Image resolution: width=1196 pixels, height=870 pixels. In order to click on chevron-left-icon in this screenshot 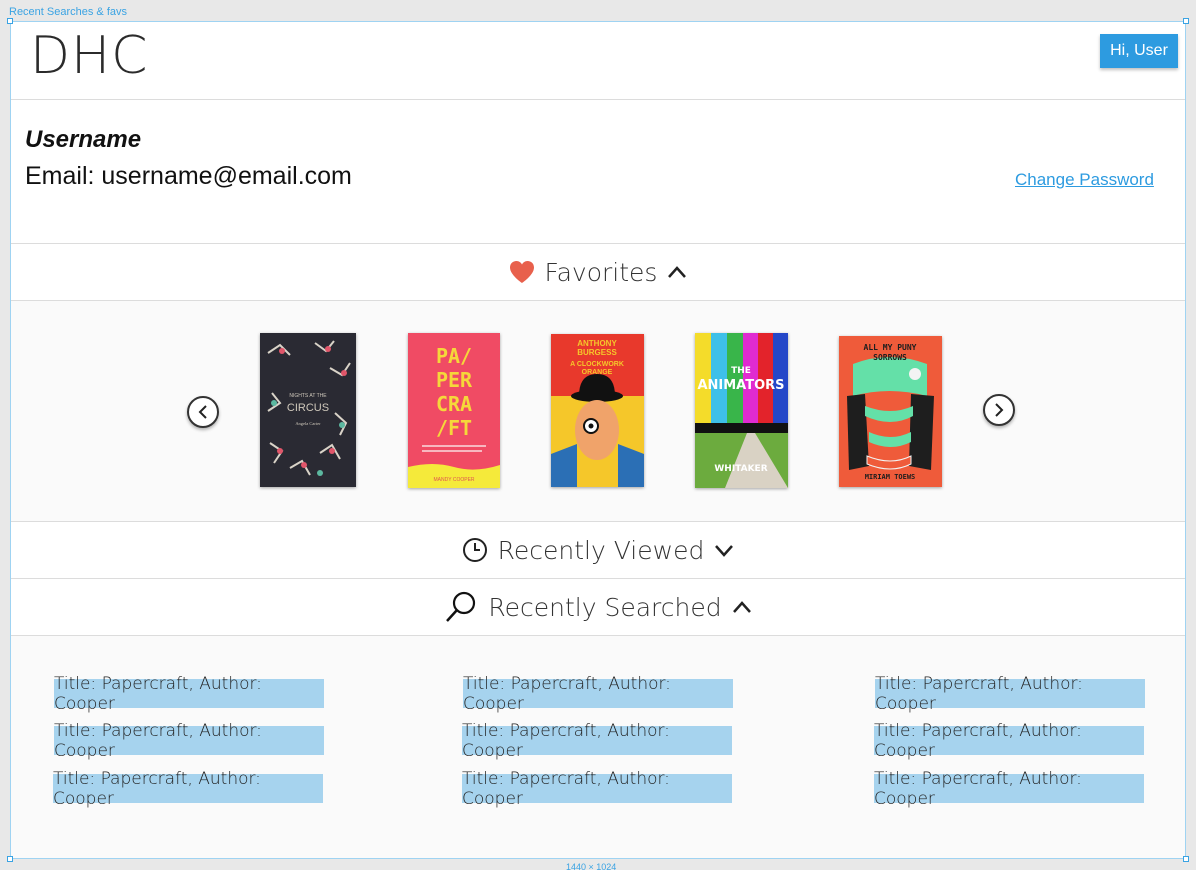, I will do `click(202, 412)`.